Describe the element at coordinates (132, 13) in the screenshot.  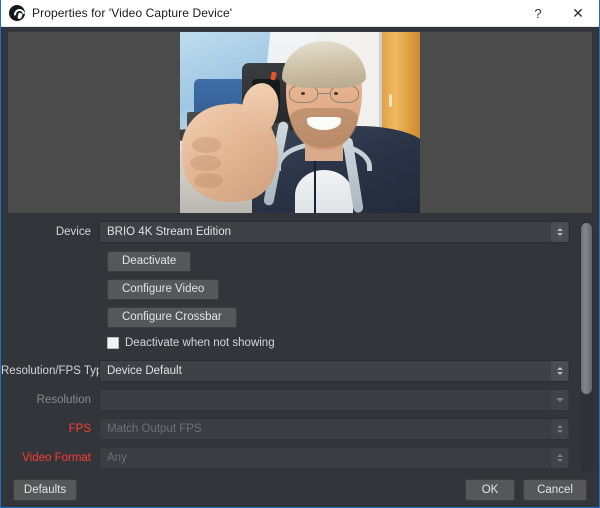
I see `window-title: Properties for 'Video Capture Device'` at that location.